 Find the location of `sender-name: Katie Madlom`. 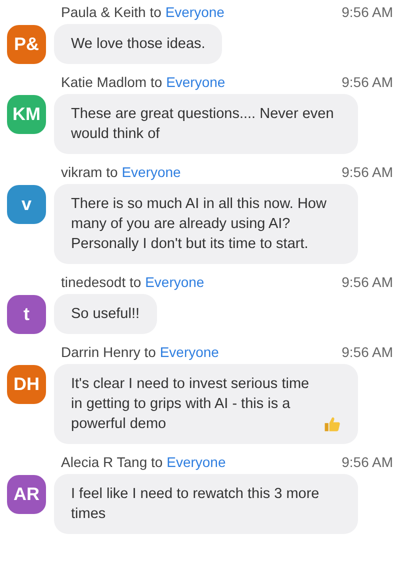

sender-name: Katie Madlom is located at coordinates (104, 82).